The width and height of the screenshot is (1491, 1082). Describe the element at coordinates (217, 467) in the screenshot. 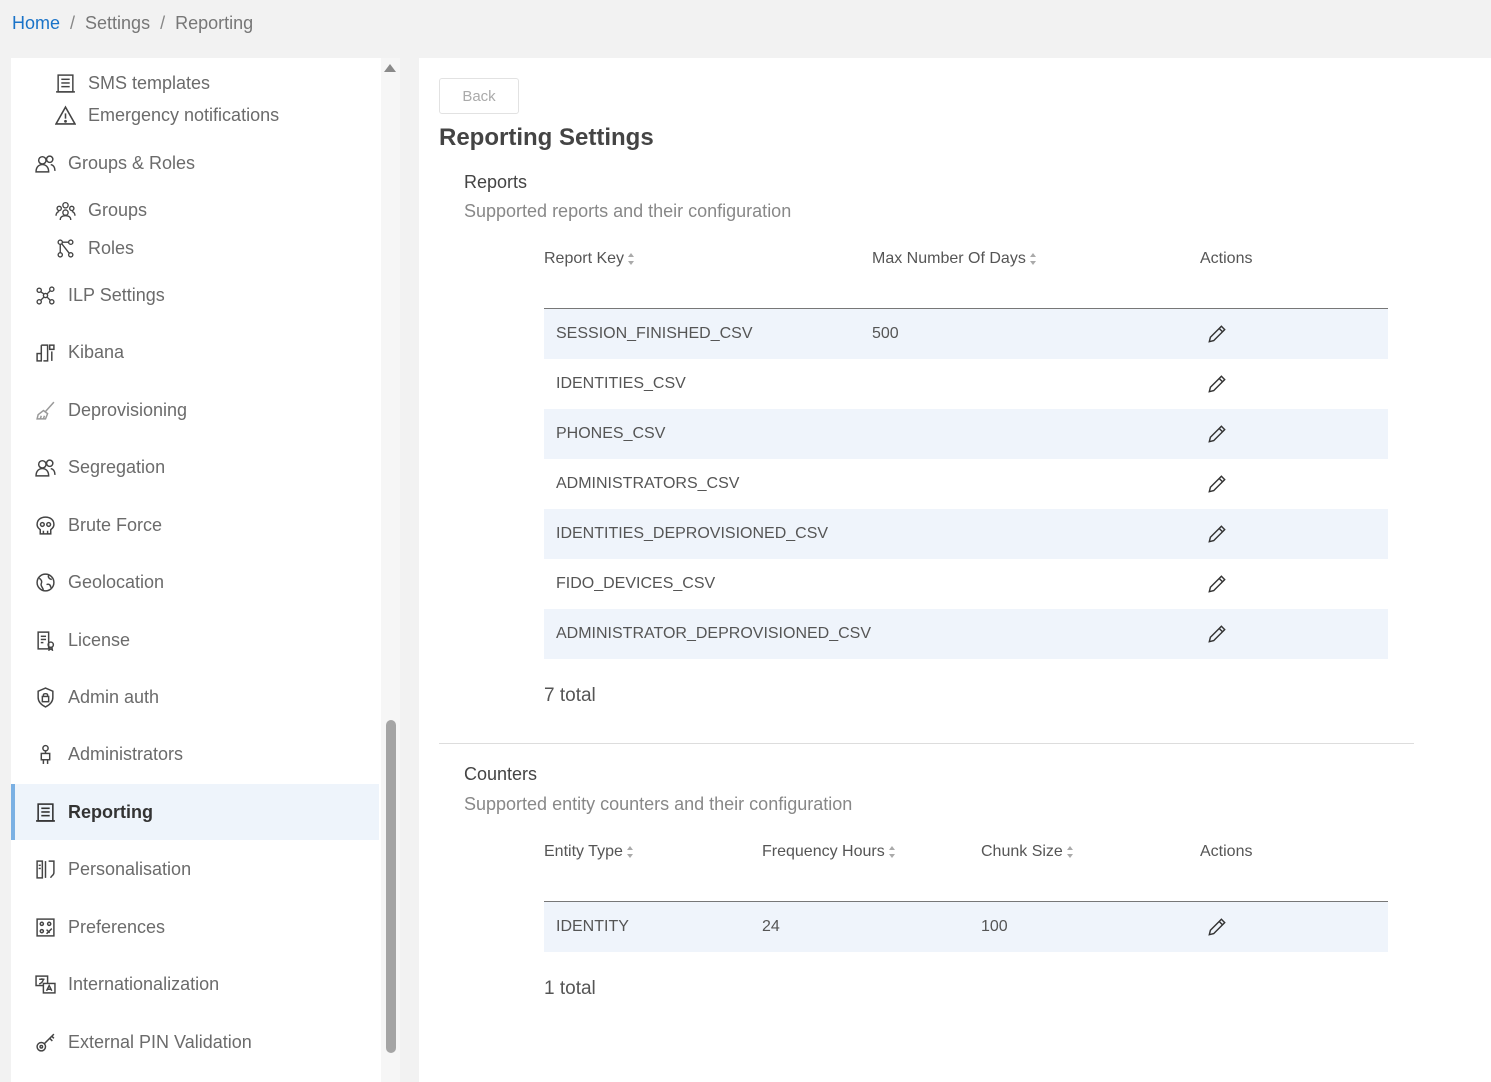

I see `sidebar-item-segregation: Segregation` at that location.